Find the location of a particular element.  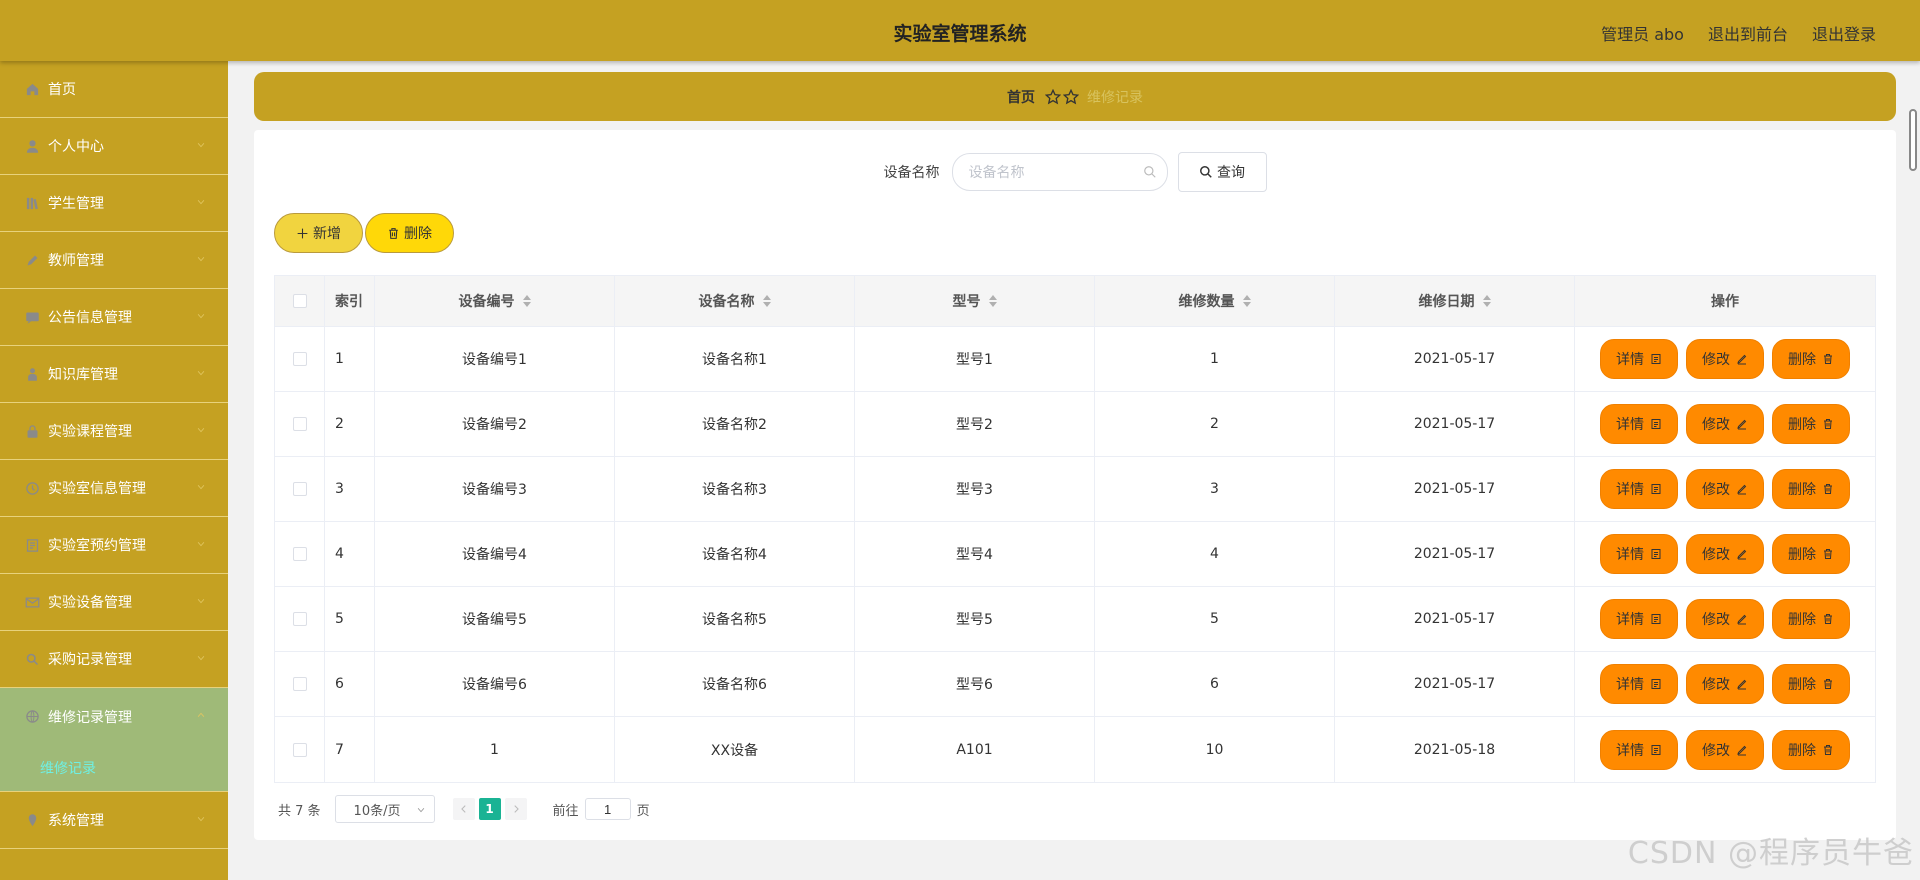

table-cell: 3 is located at coordinates (1215, 489).